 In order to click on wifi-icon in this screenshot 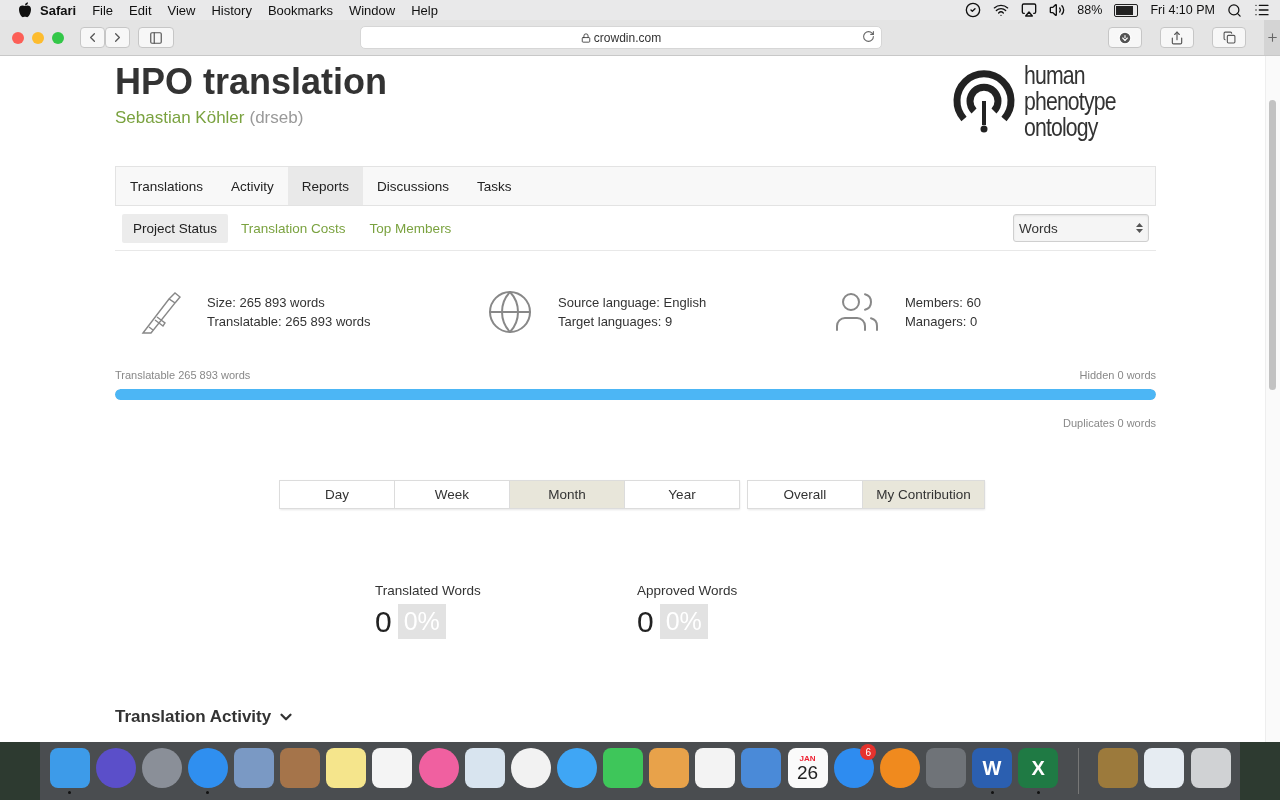, I will do `click(1001, 10)`.